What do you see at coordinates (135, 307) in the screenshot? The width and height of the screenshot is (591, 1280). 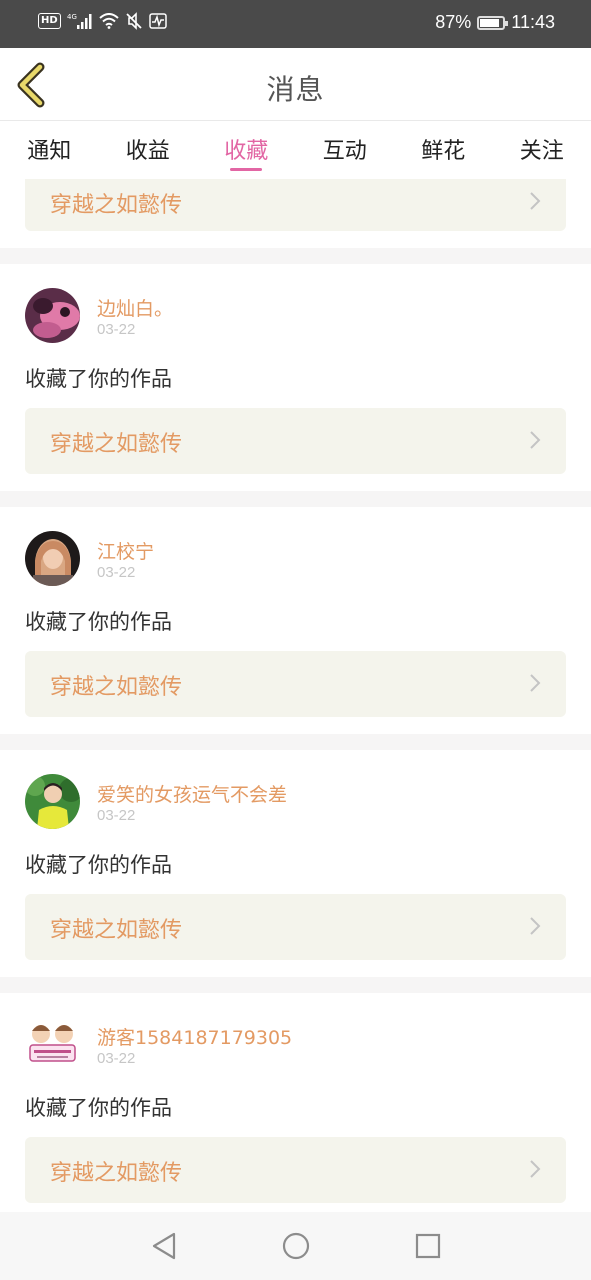 I see `username: 边灿白。` at bounding box center [135, 307].